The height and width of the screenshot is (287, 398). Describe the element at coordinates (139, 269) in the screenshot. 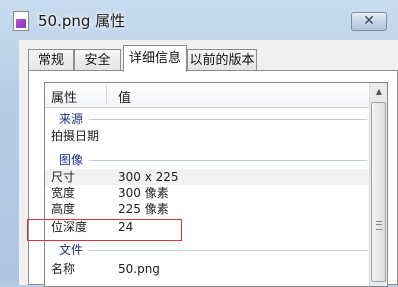

I see `row-value: 50.png` at that location.